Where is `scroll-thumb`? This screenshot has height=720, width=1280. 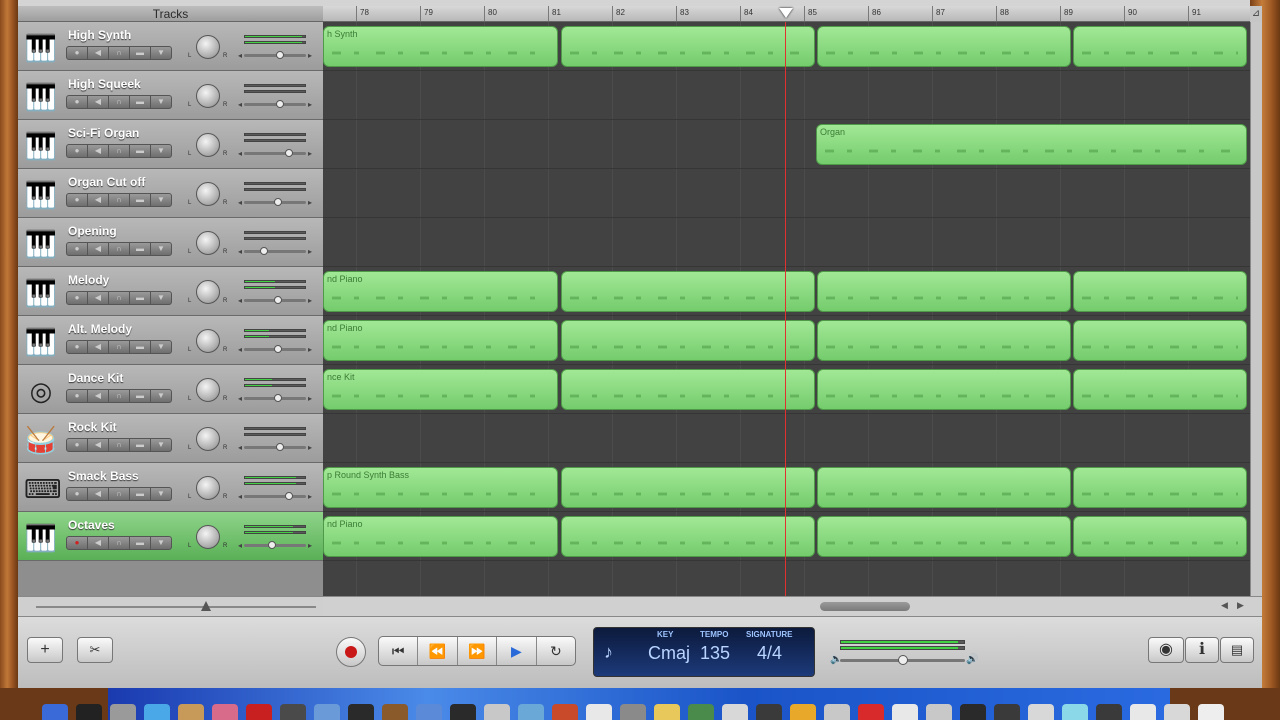
scroll-thumb is located at coordinates (865, 606).